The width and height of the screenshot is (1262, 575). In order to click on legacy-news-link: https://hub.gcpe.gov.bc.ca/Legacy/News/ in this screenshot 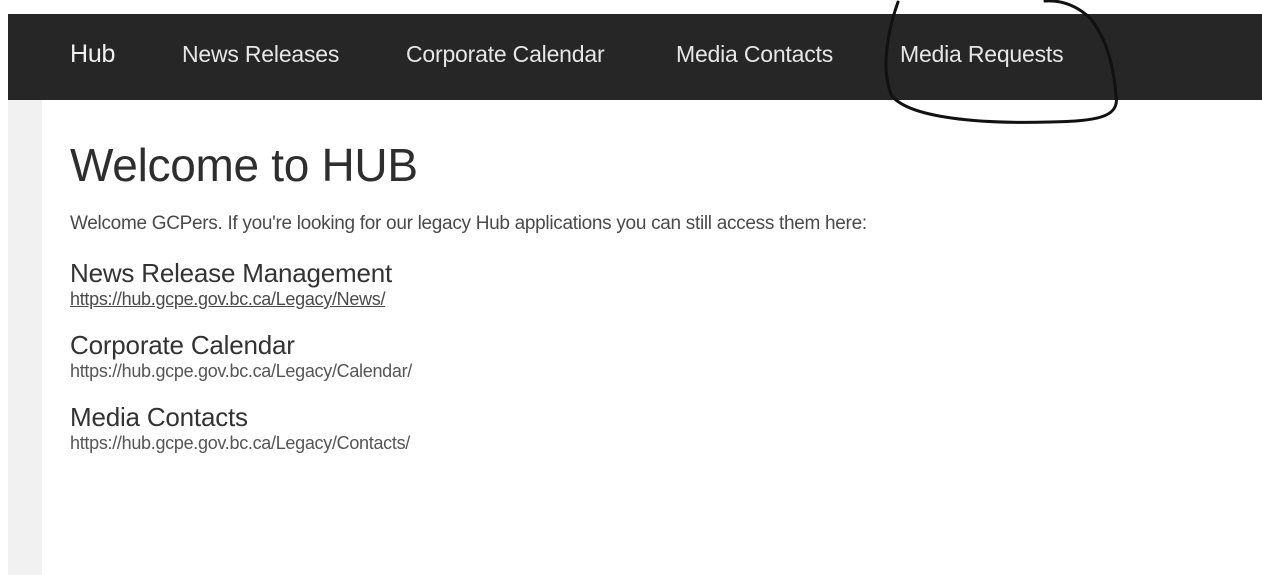, I will do `click(227, 299)`.